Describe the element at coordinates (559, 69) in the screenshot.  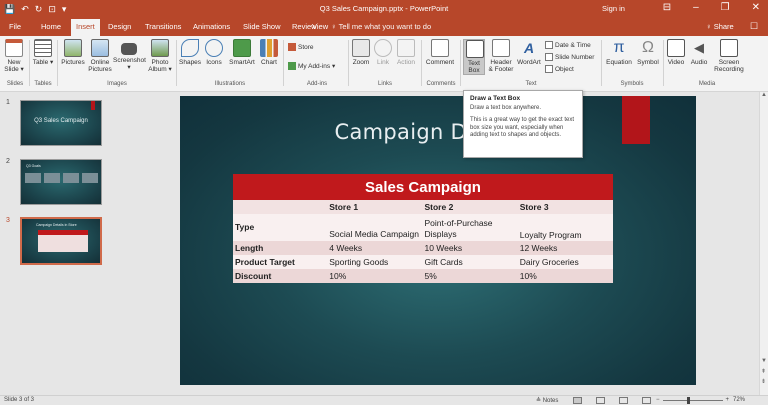
I see `object-button: Object` at that location.